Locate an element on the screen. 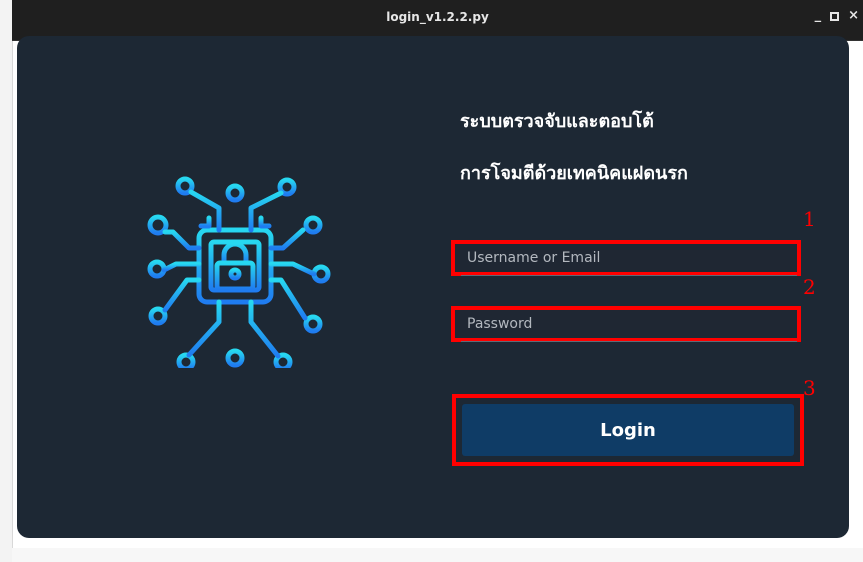  heading-line-1: ระบบตรวจจับและตอบโต้ is located at coordinates (557, 121).